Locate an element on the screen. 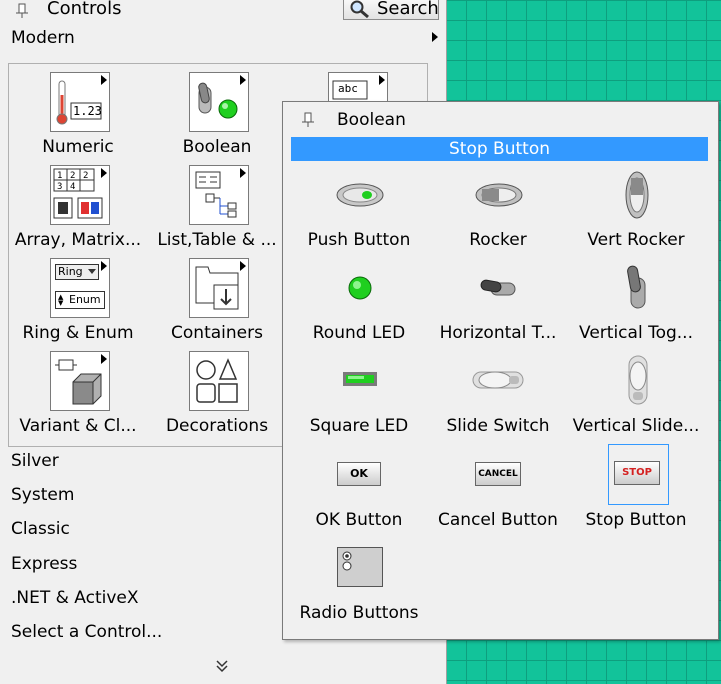  category-system: System is located at coordinates (42, 495).